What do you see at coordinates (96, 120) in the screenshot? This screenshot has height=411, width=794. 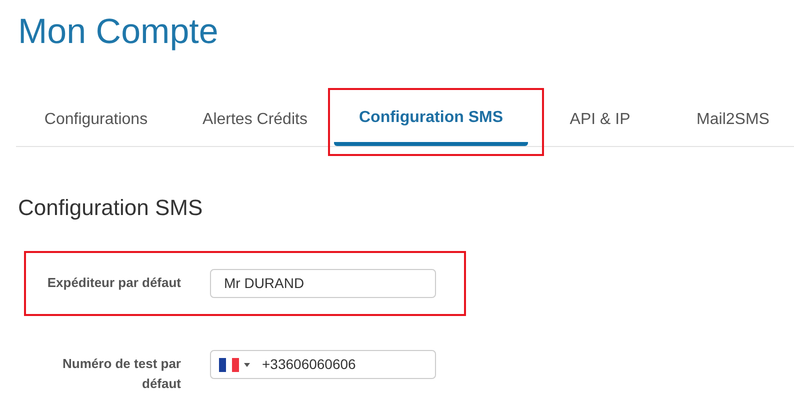 I see `tab: Configurations` at bounding box center [96, 120].